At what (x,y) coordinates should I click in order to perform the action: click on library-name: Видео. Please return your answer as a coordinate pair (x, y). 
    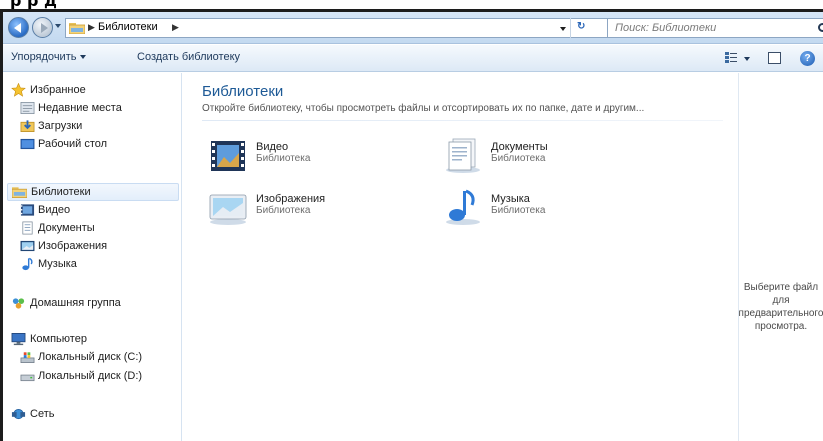
    Looking at the image, I should click on (272, 147).